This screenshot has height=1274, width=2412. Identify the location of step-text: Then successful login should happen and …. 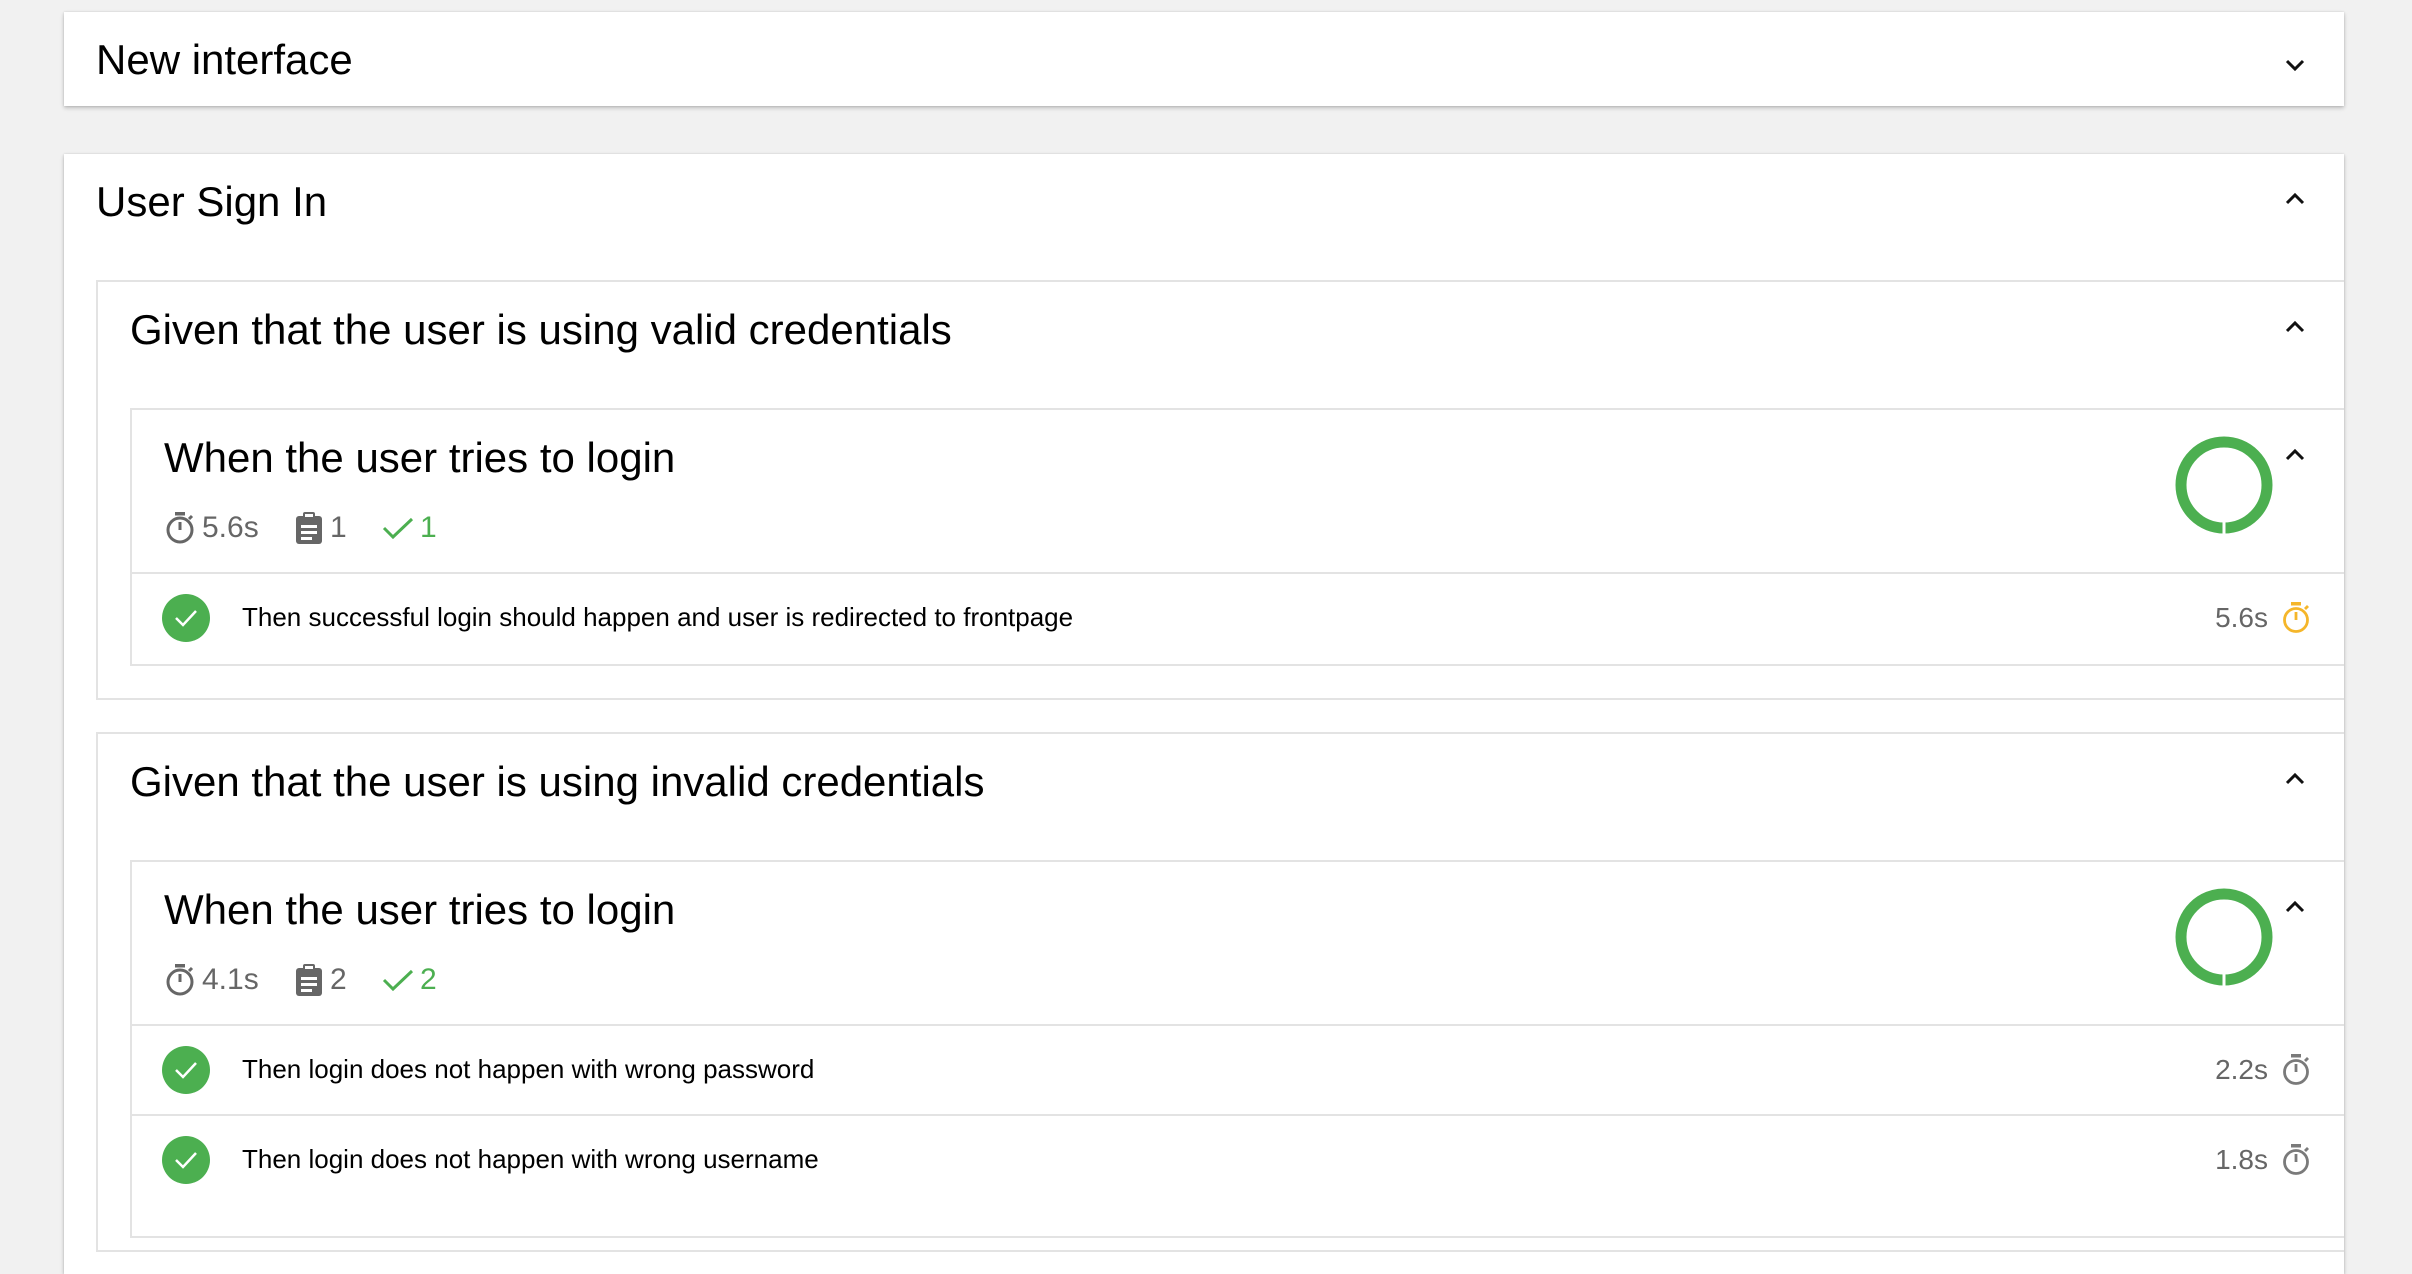
(658, 617).